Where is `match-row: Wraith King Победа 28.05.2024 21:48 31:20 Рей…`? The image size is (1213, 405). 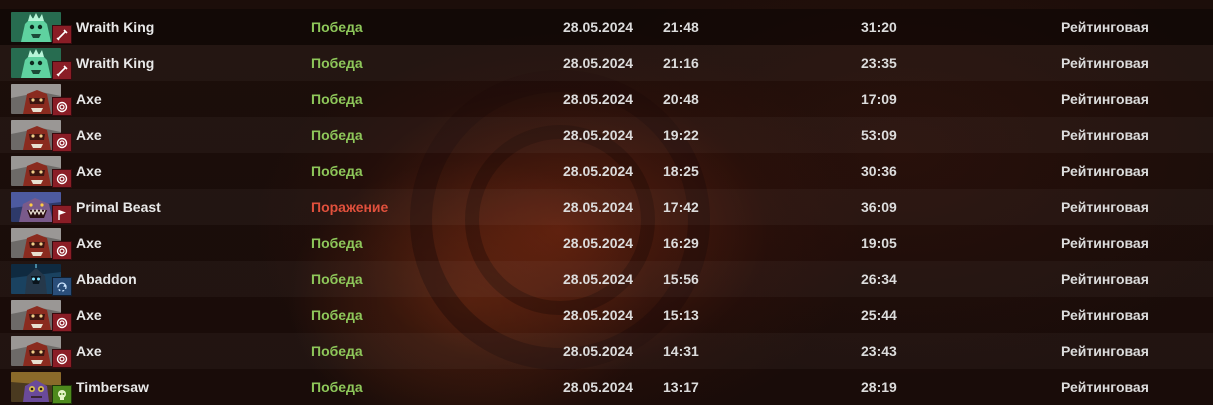
match-row: Wraith King Победа 28.05.2024 21:48 31:20 Рей… is located at coordinates (606, 27).